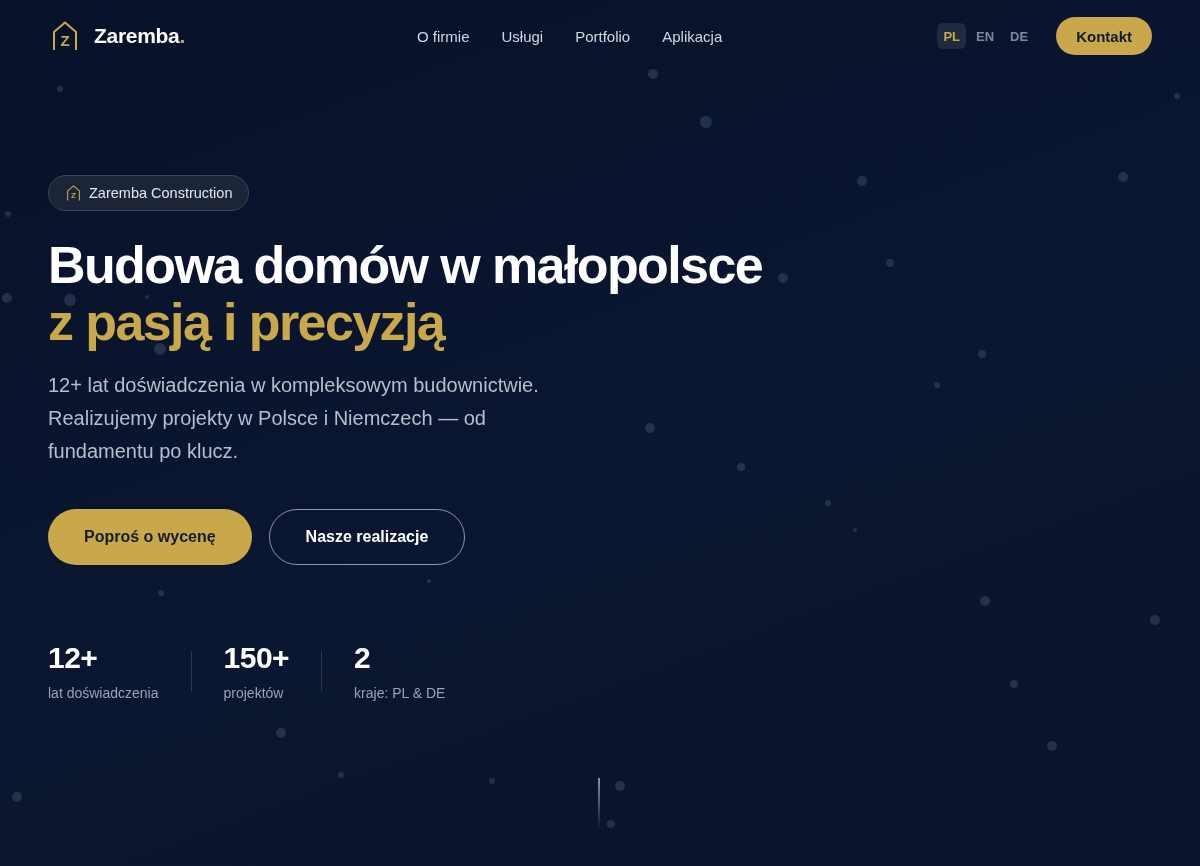 The height and width of the screenshot is (866, 1200). Describe the element at coordinates (1019, 36) in the screenshot. I see `language-option: DE` at that location.